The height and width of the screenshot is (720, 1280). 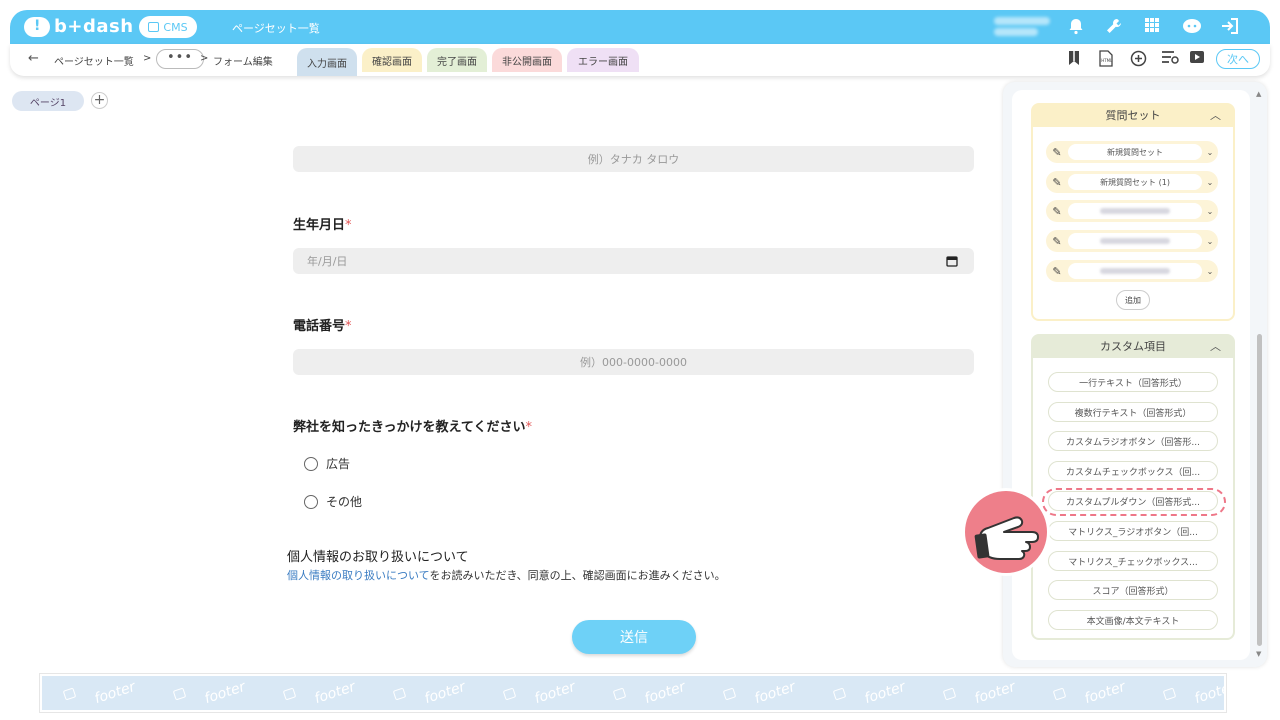 What do you see at coordinates (344, 502) in the screenshot?
I see `radio-label: その他` at bounding box center [344, 502].